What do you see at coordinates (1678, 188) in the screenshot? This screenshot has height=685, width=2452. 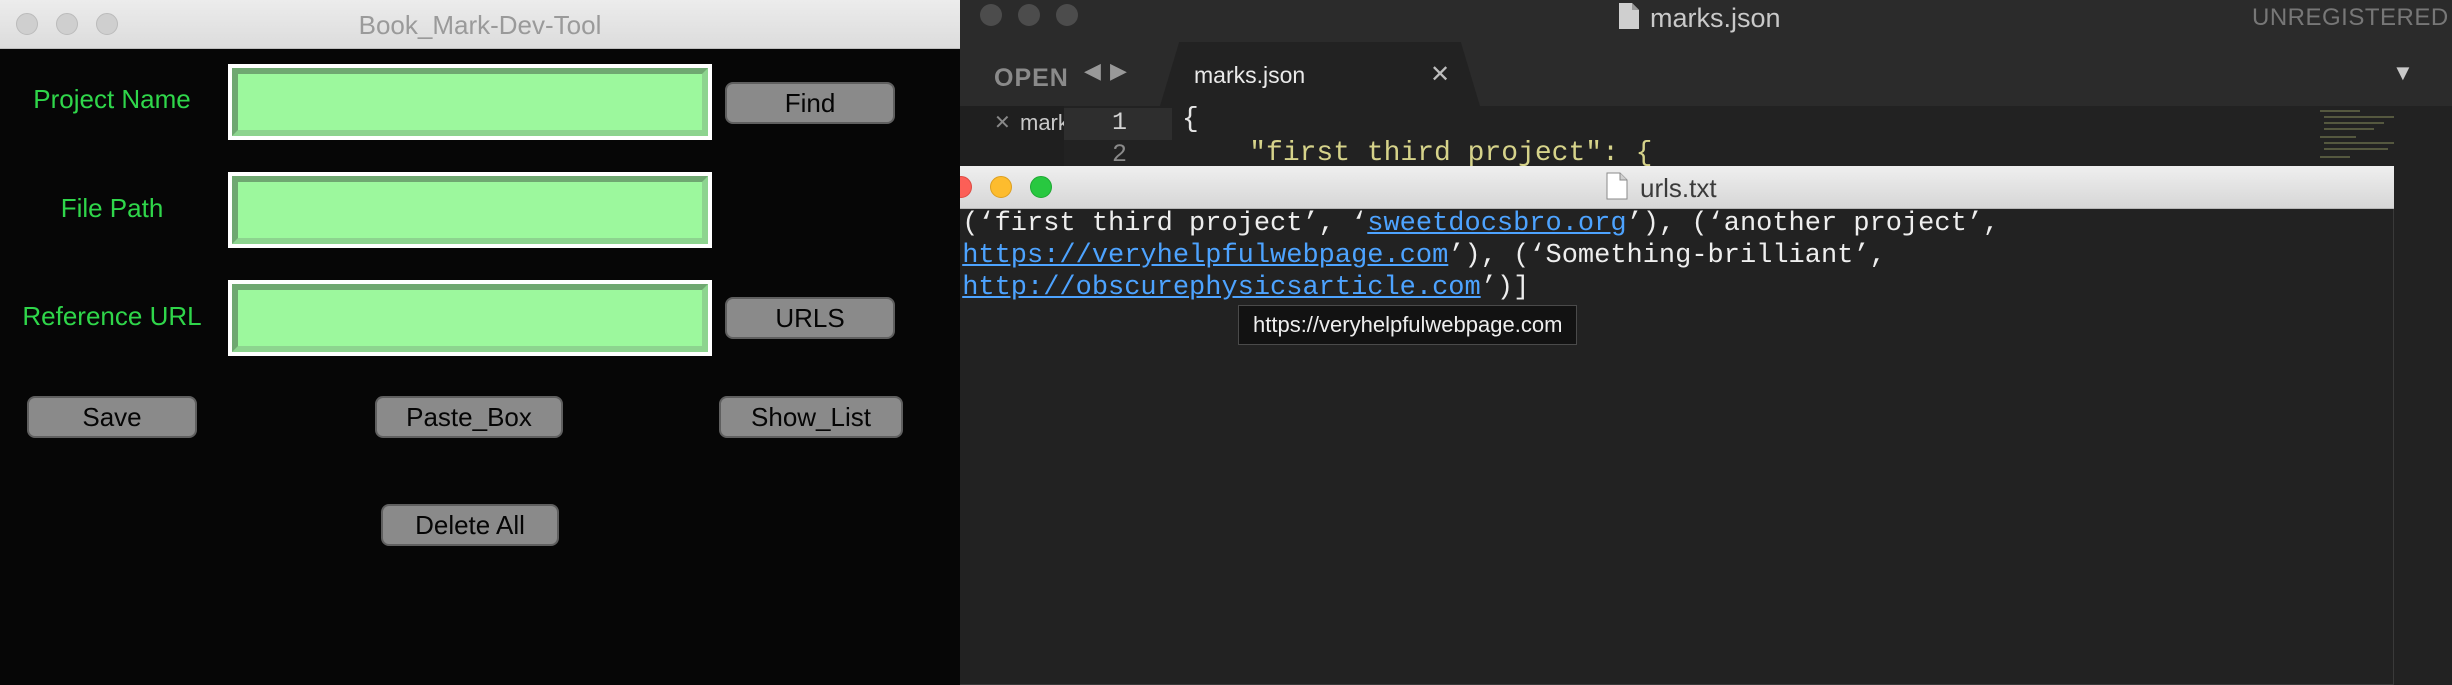 I see `urls-window-title: urls.txt` at bounding box center [1678, 188].